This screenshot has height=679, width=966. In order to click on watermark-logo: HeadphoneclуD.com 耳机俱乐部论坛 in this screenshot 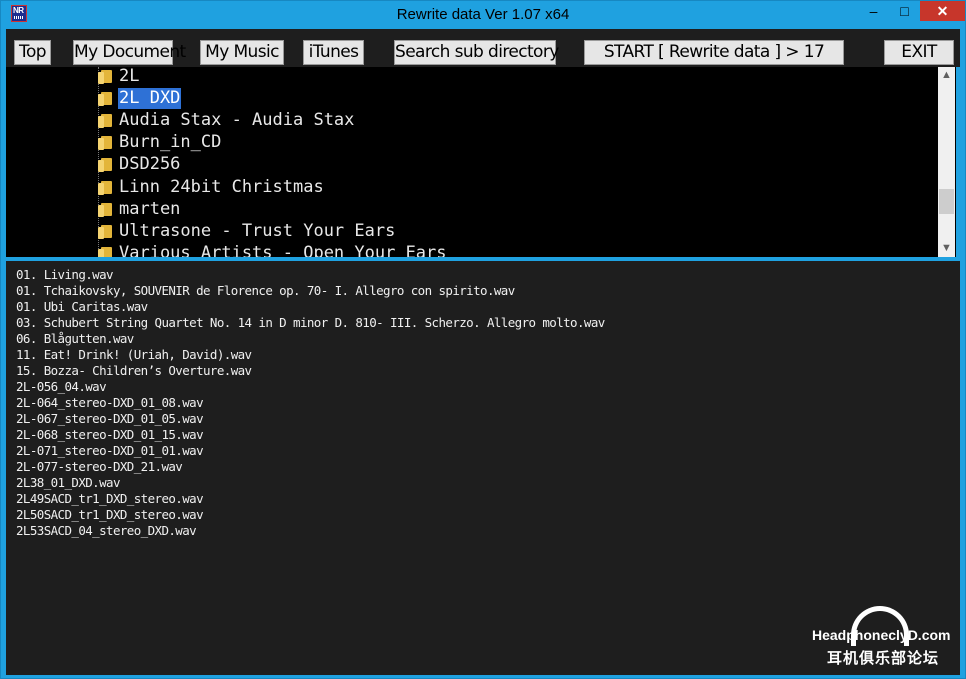, I will do `click(886, 637)`.